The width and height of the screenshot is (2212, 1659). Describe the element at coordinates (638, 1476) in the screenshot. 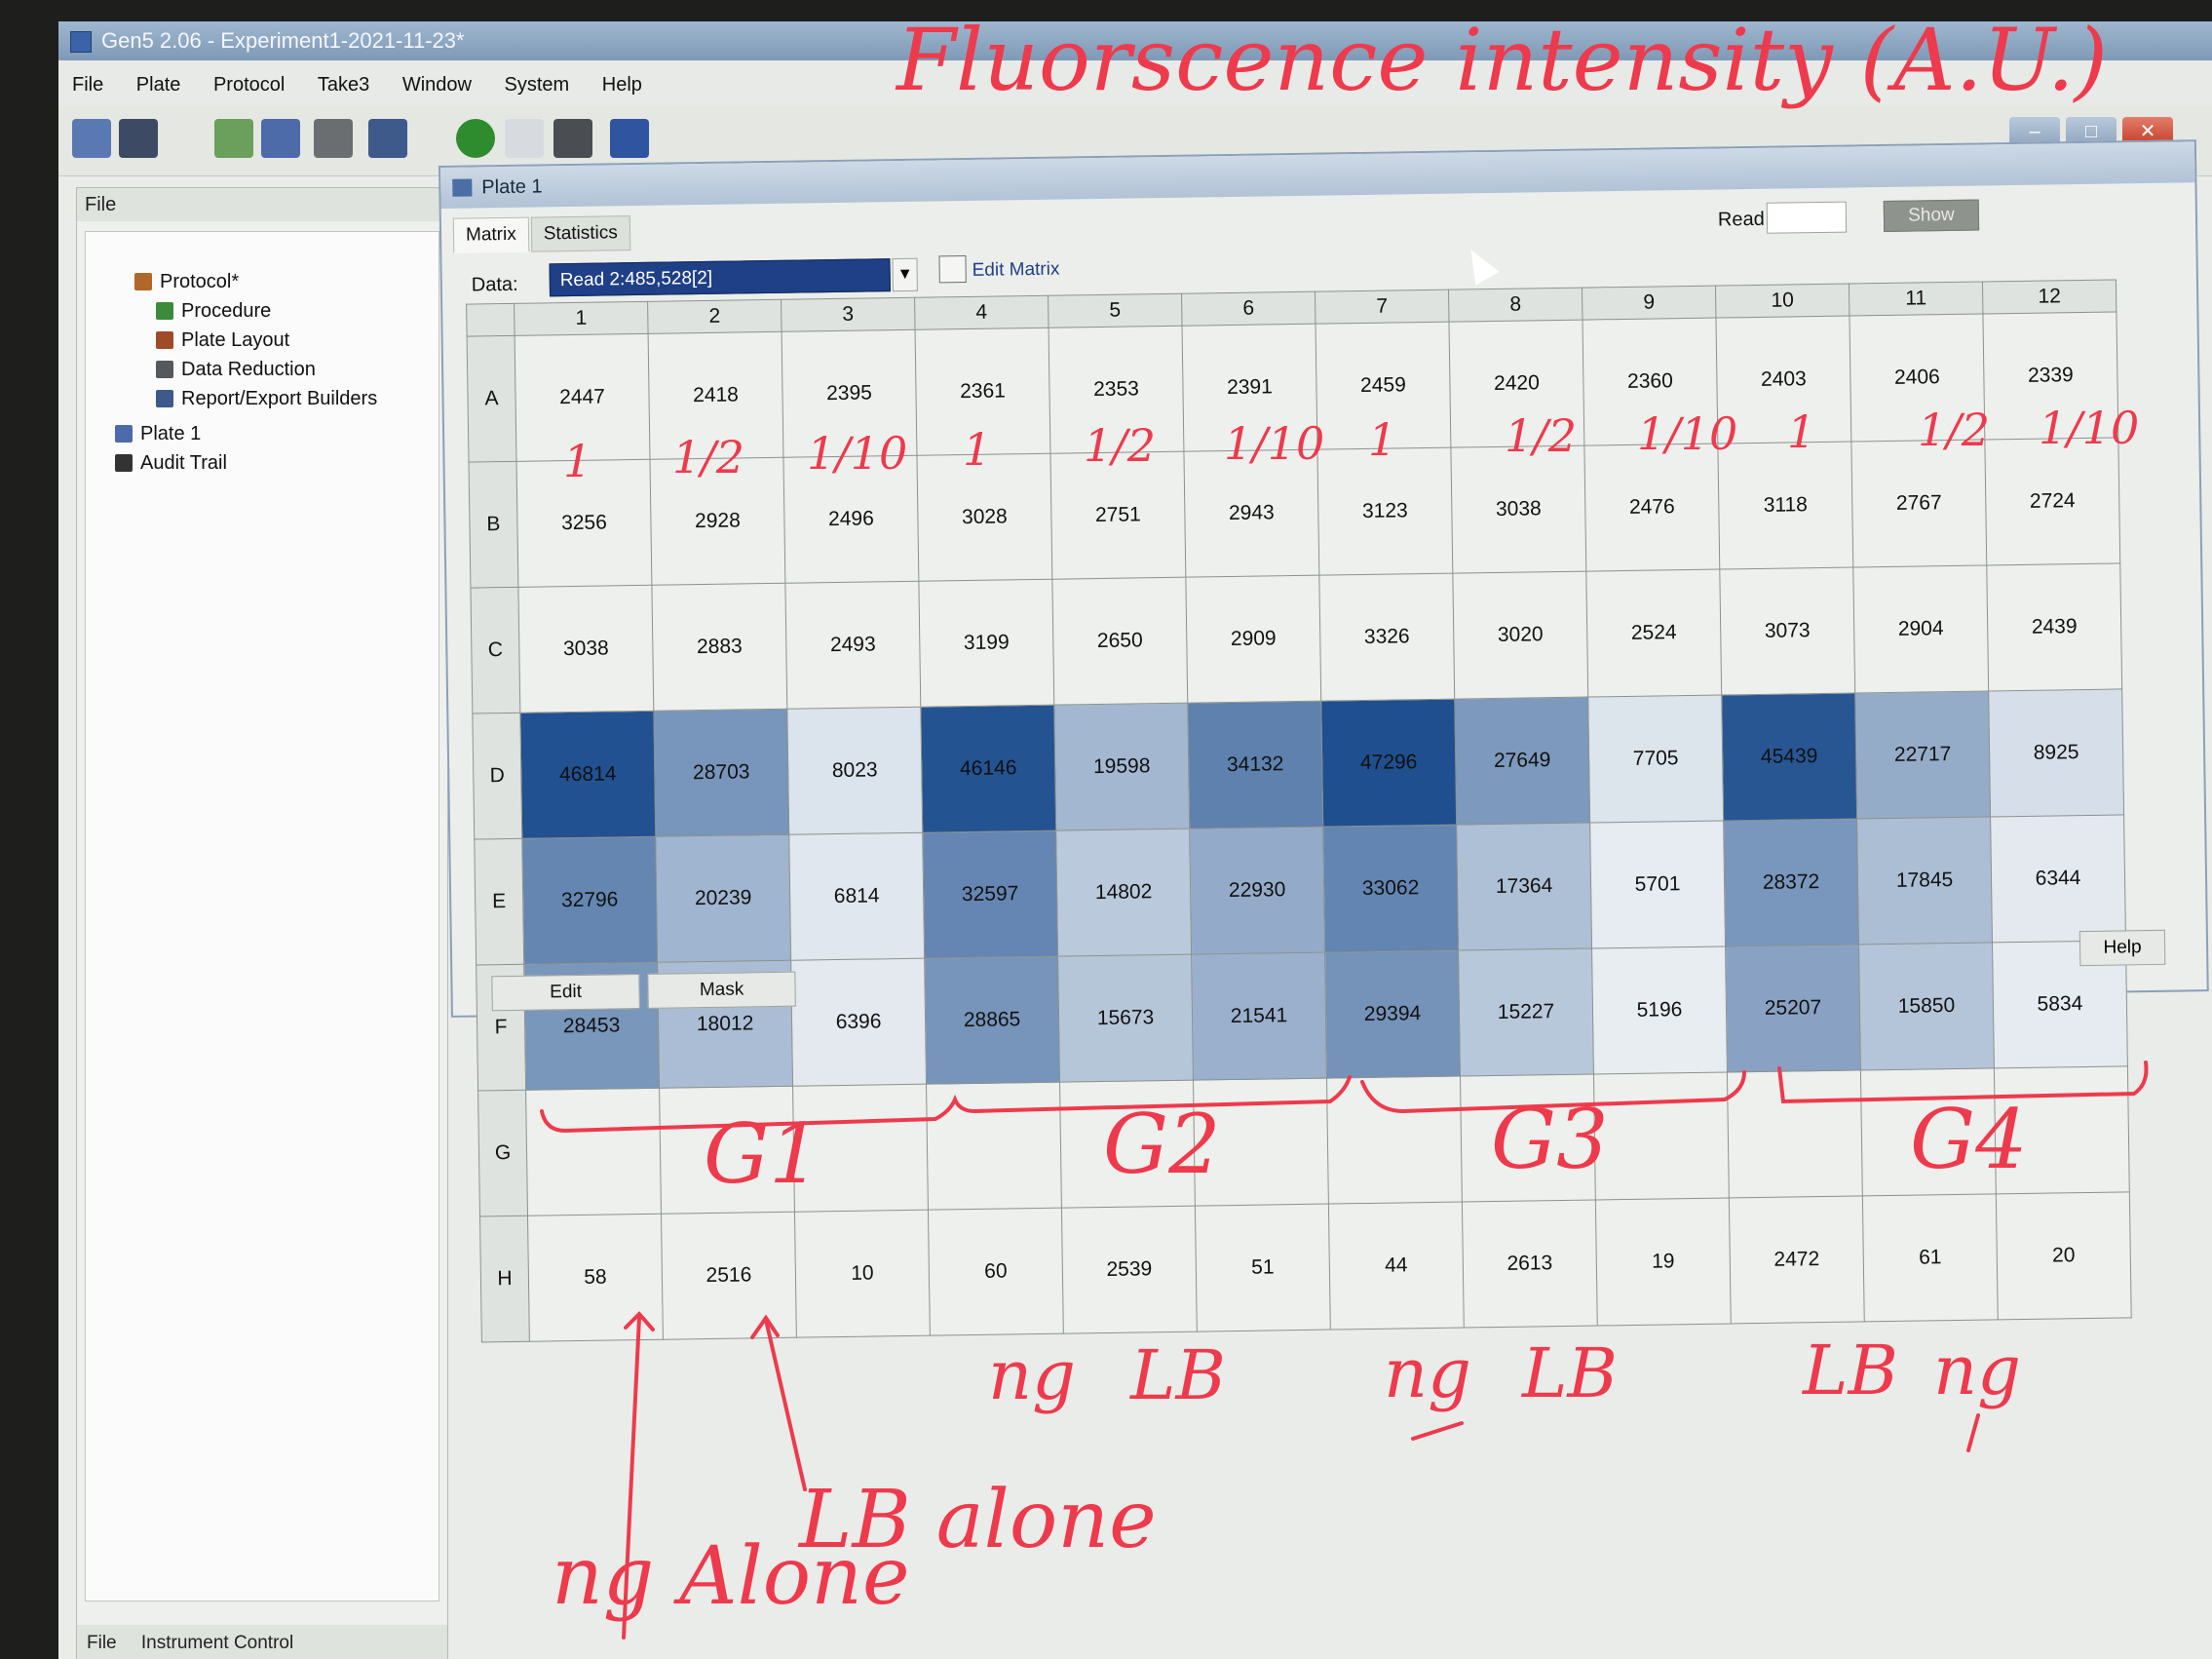

I see `arrow-ng-alone` at that location.